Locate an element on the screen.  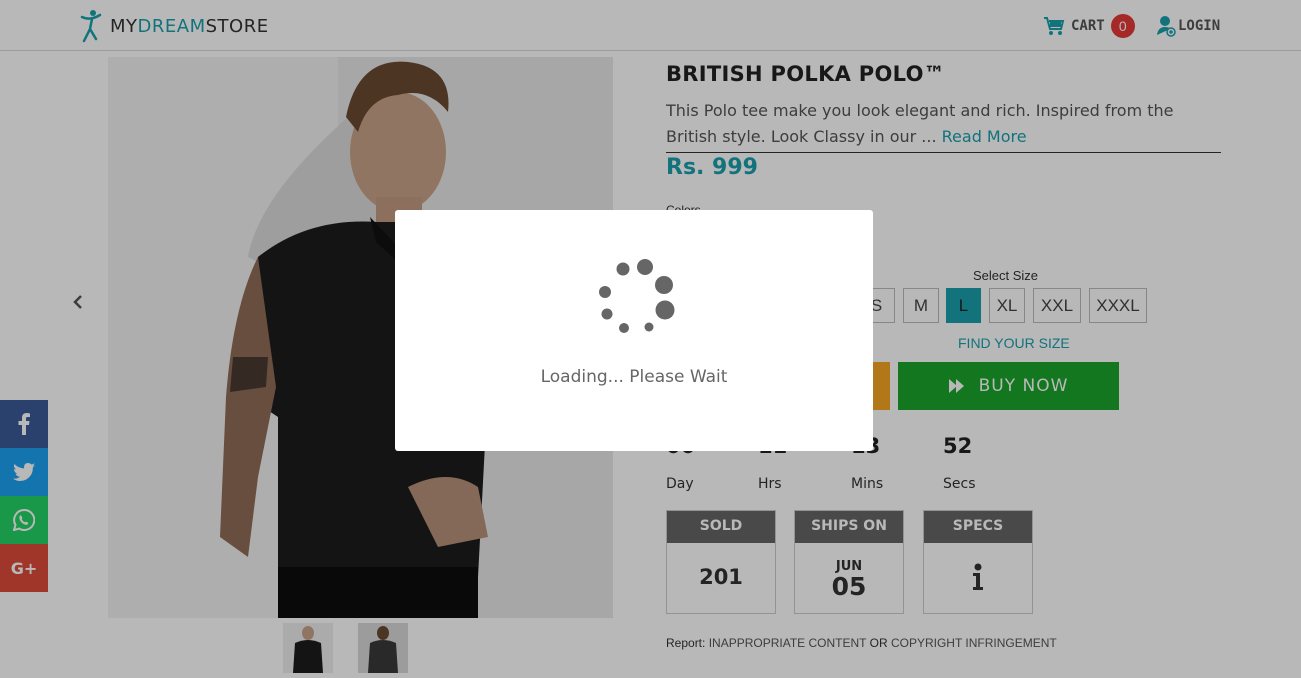
loading-modal: Loading... Please Wait is located at coordinates (634, 330).